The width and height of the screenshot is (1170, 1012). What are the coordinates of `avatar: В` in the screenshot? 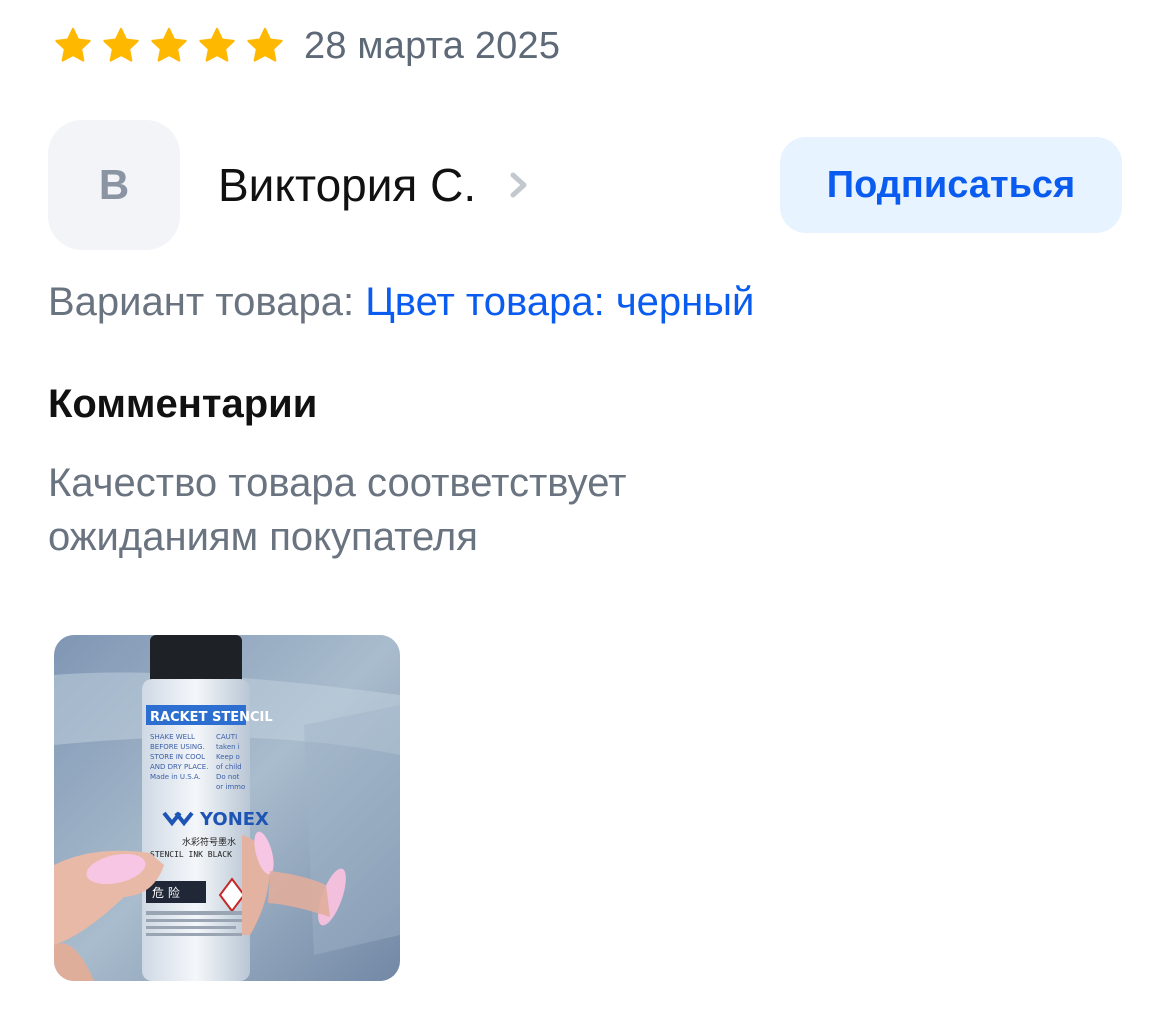 It's located at (114, 185).